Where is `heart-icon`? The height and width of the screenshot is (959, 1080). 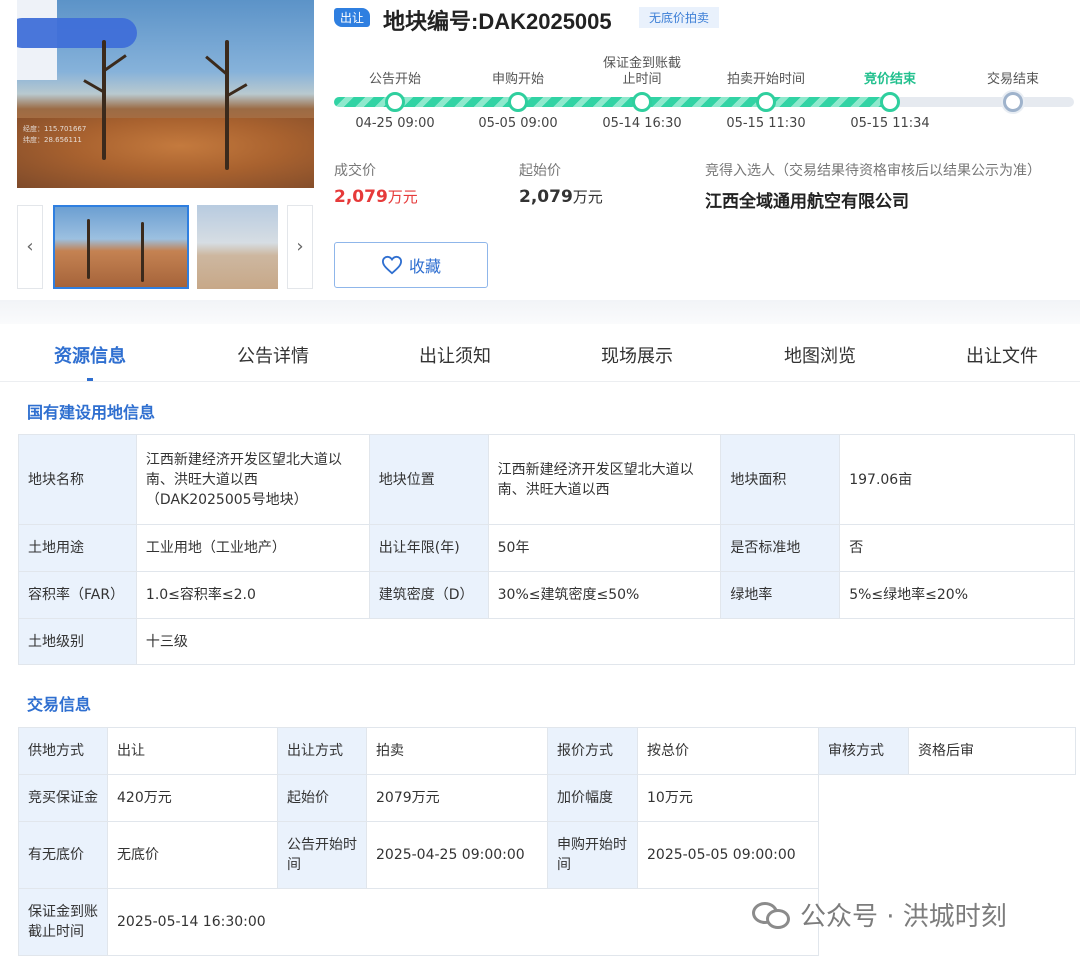
heart-icon is located at coordinates (391, 265).